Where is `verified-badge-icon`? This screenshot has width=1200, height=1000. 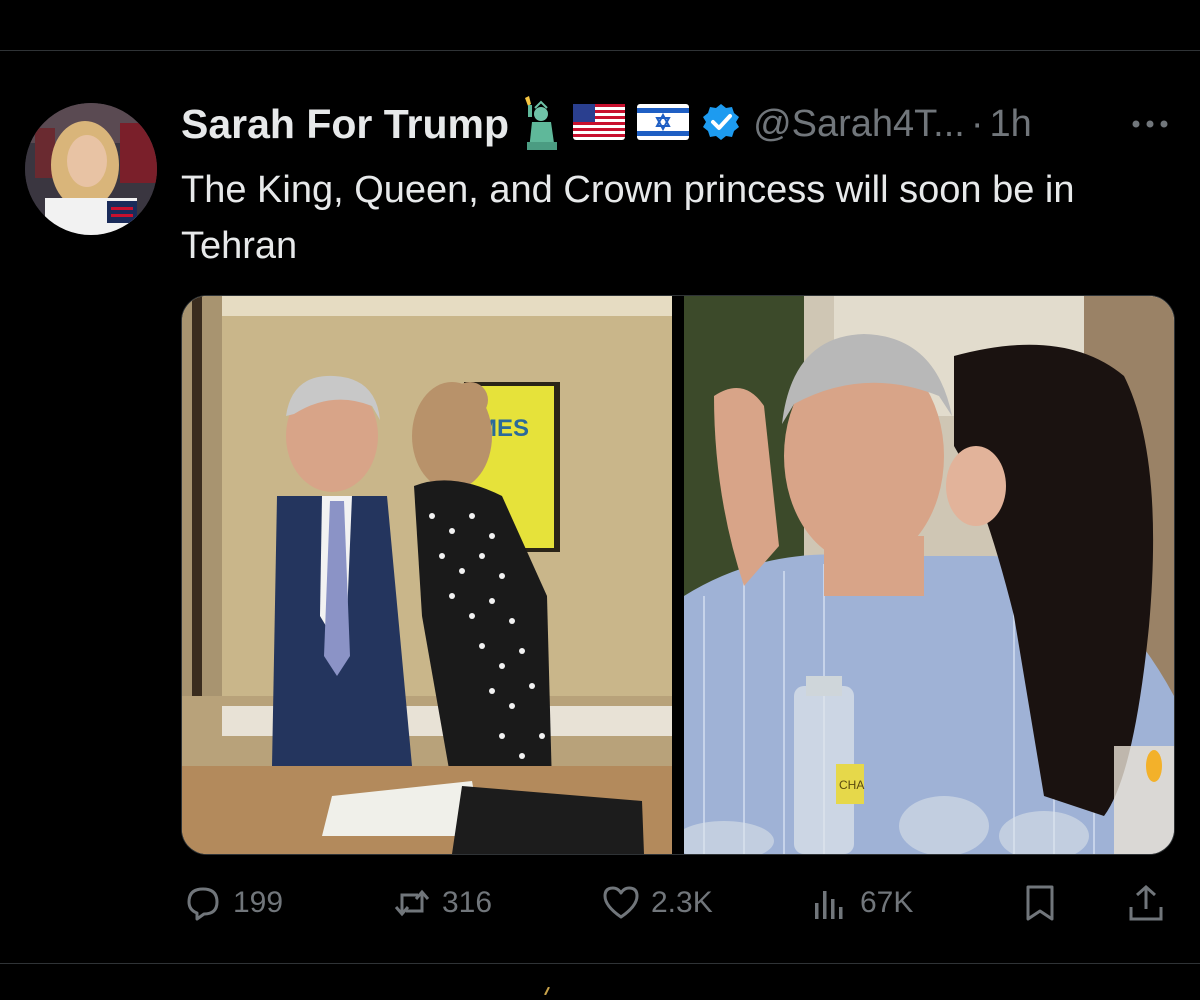 verified-badge-icon is located at coordinates (721, 124).